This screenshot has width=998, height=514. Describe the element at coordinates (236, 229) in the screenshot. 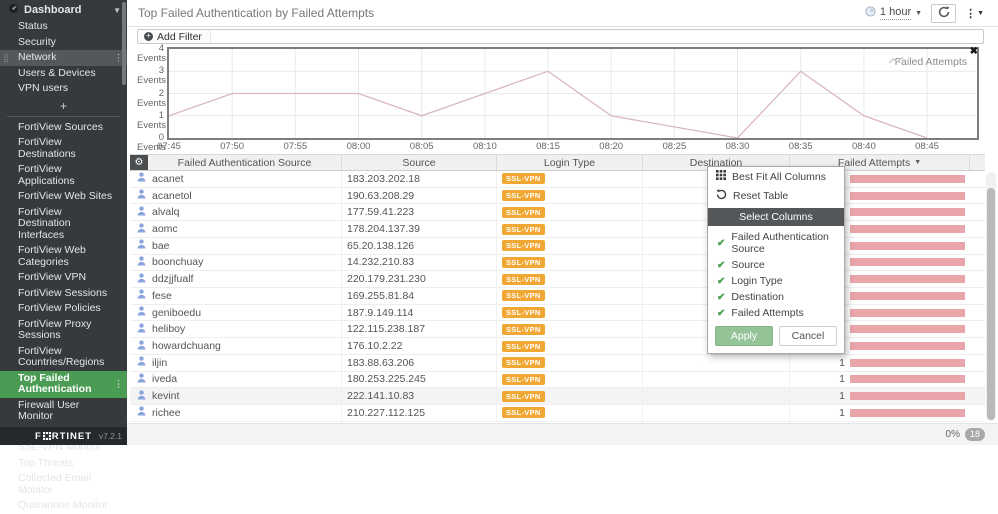

I see `cell-failed-auth-source: aomc` at that location.